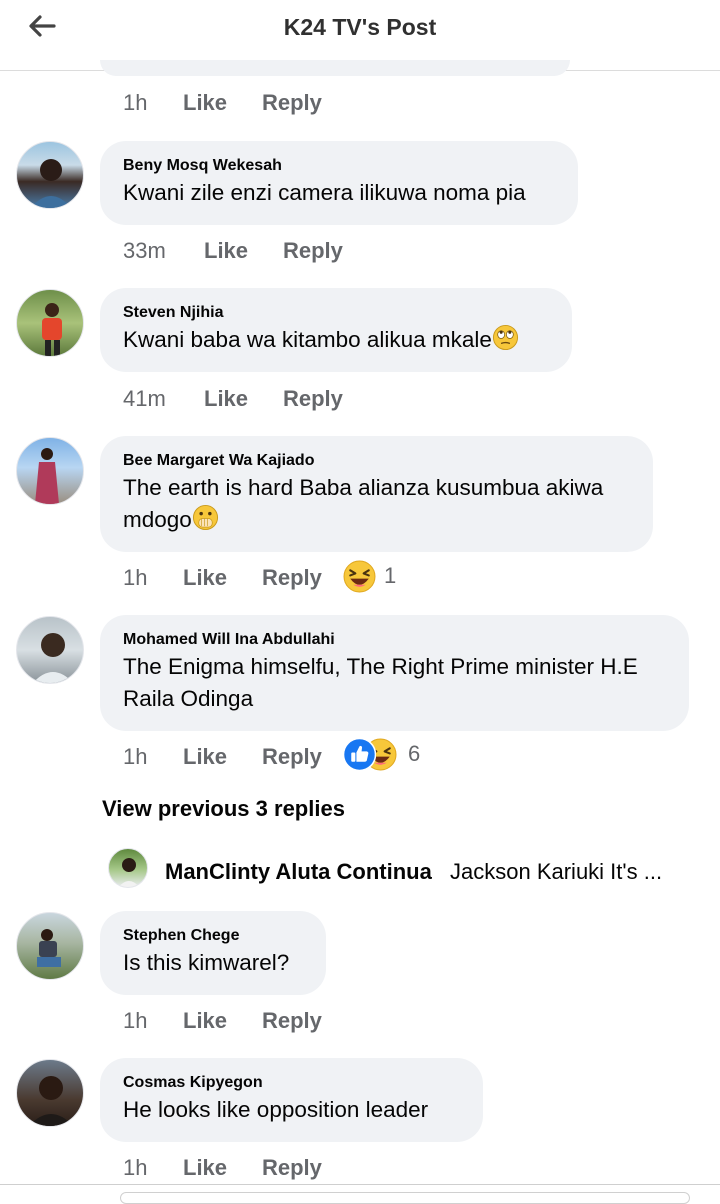 The image size is (720, 1204). I want to click on reply-author: ManClinty Aluta Continua, so click(298, 872).